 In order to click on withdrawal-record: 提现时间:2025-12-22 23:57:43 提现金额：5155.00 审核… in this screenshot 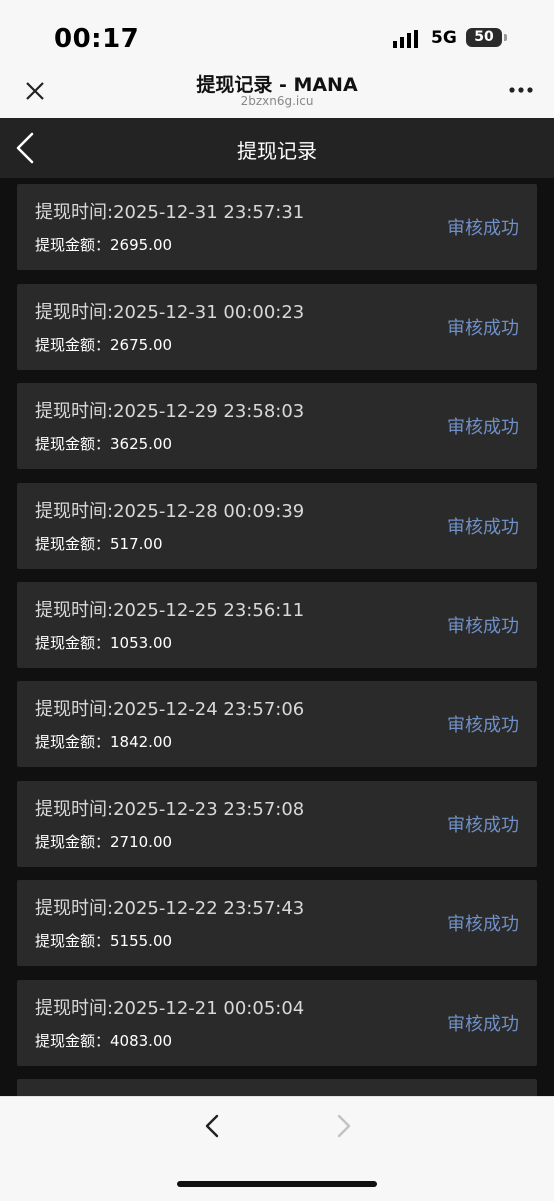, I will do `click(277, 923)`.